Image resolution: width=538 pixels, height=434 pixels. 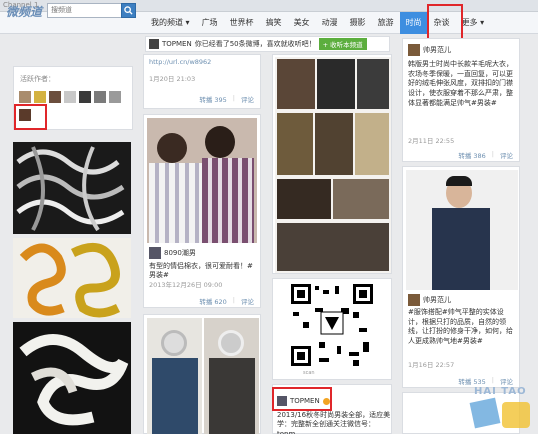 I want to click on search-input, so click(x=78, y=10).